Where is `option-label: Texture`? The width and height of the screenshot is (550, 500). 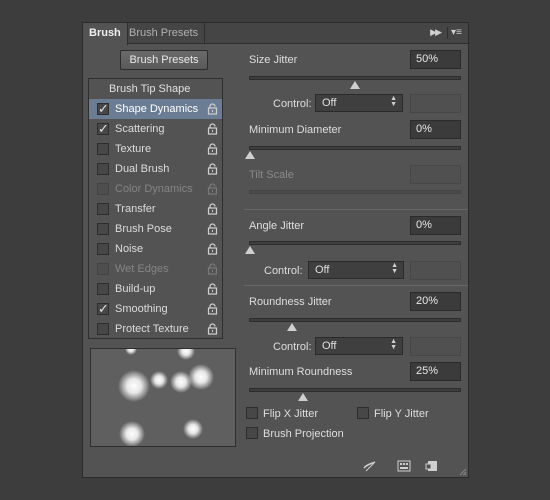
option-label: Texture is located at coordinates (133, 149).